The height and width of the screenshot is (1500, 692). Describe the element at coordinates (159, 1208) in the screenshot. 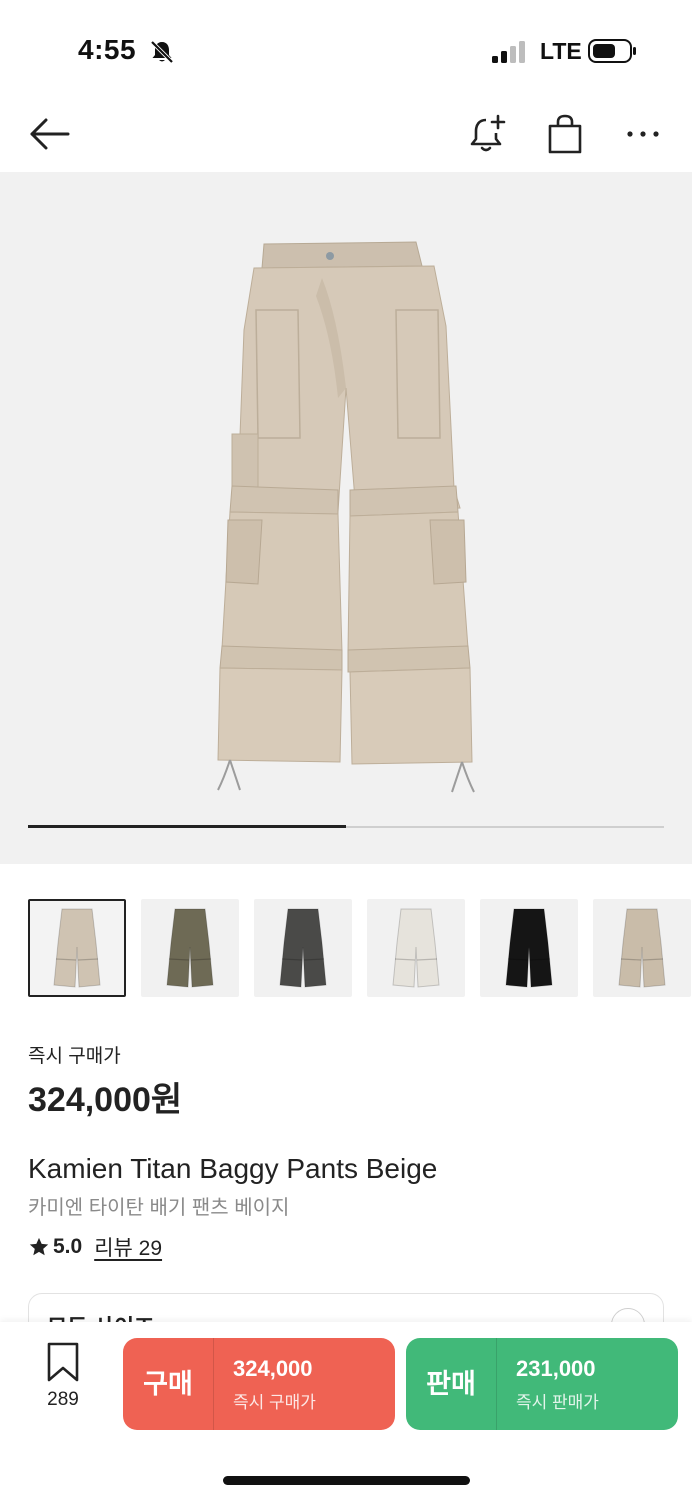

I see `product-title-ko: 카미엔 타이탄 배기 팬츠 베이지` at that location.